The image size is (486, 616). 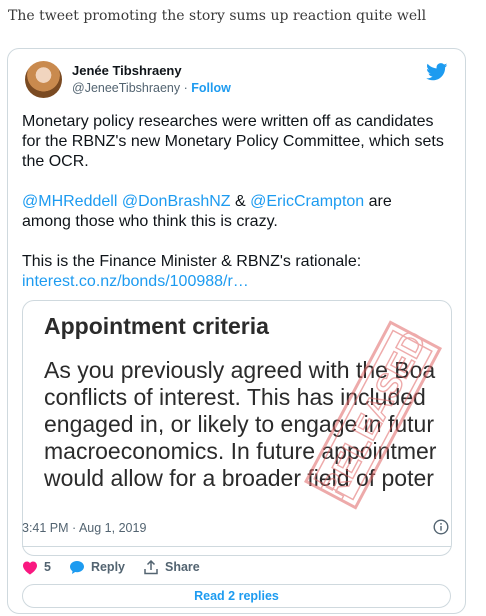 I want to click on author-handle: @JeneeTibshraeny, so click(x=126, y=88).